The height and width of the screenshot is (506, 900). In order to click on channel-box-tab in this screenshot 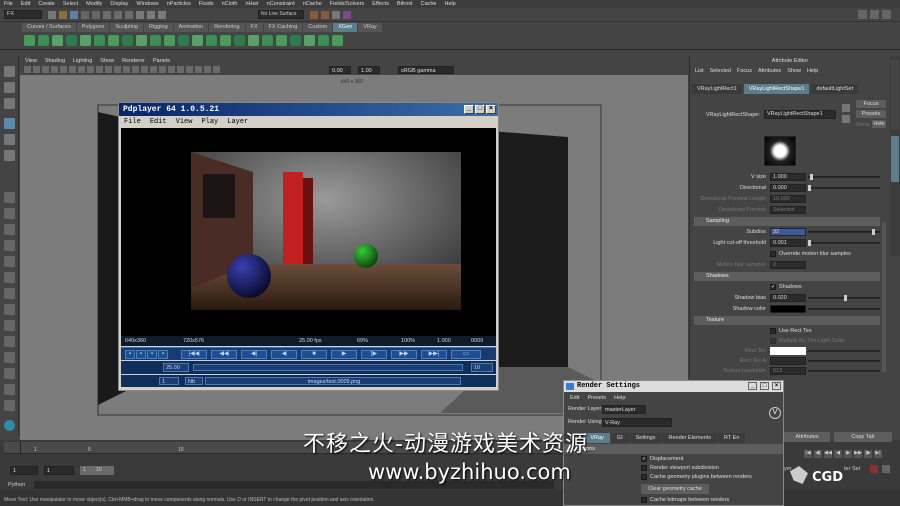, I will do `click(895, 95)`.